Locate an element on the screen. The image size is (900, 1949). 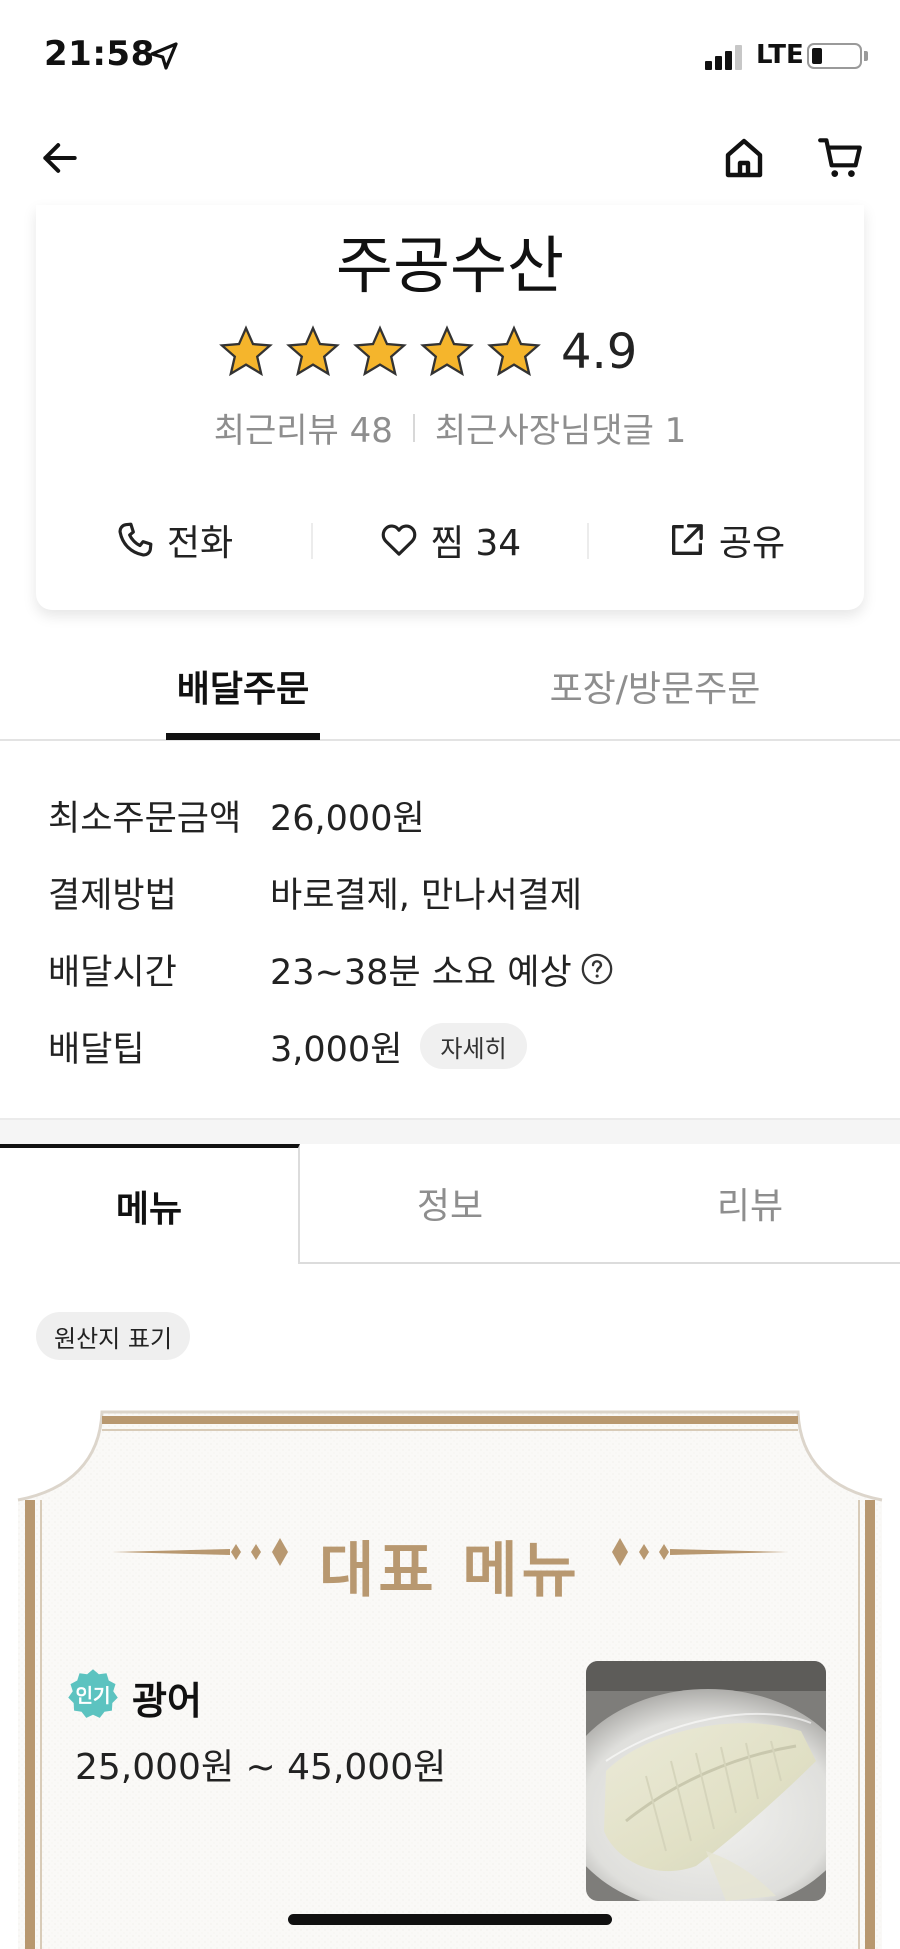
top-nav is located at coordinates (450, 160).